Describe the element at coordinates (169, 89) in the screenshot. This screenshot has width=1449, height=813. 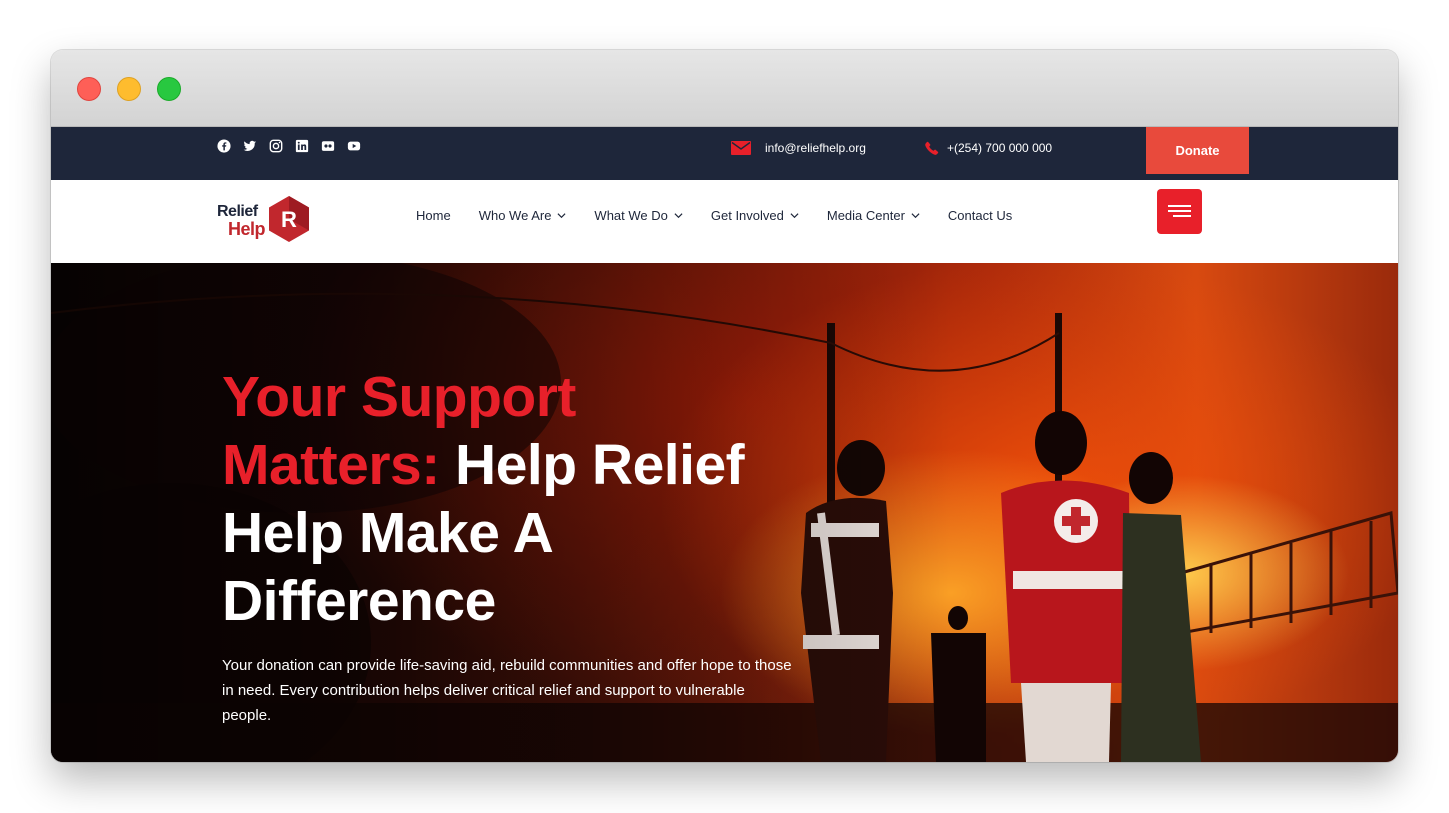
I see `maximize-window-button` at that location.